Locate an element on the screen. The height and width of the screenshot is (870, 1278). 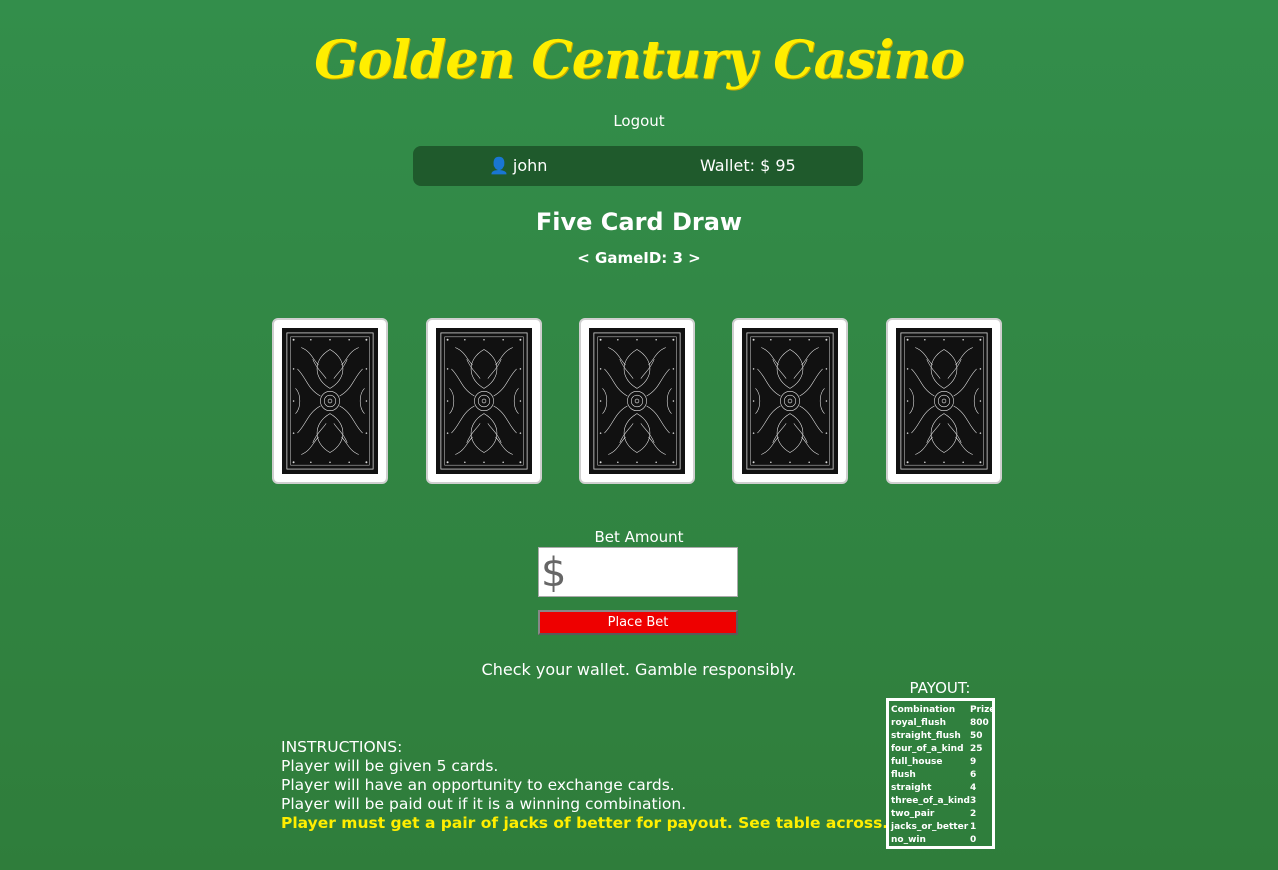
payout-row: straight_flush 50 is located at coordinates (943, 735).